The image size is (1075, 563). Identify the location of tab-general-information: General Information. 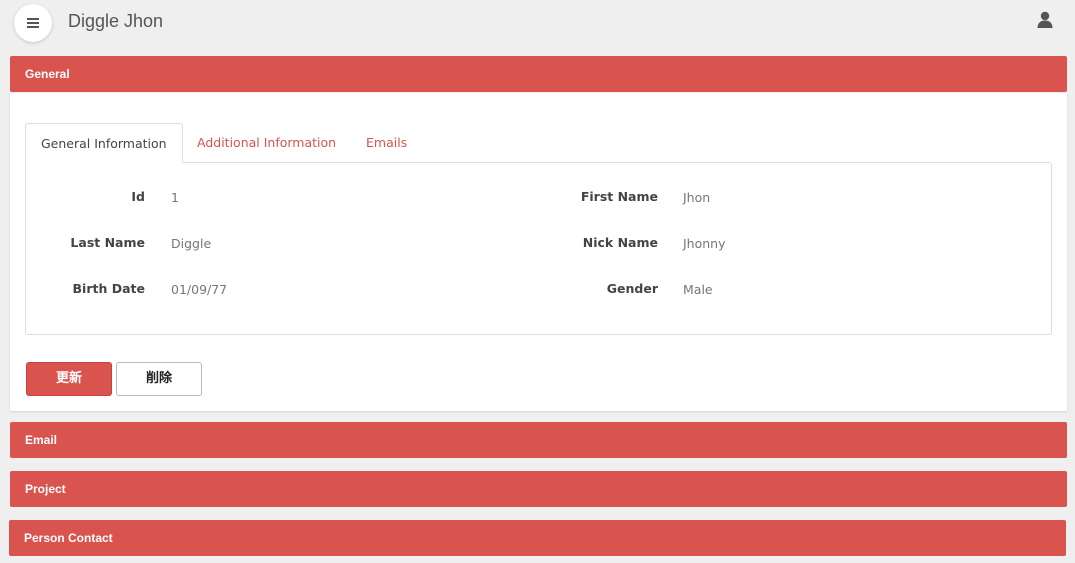
(104, 143).